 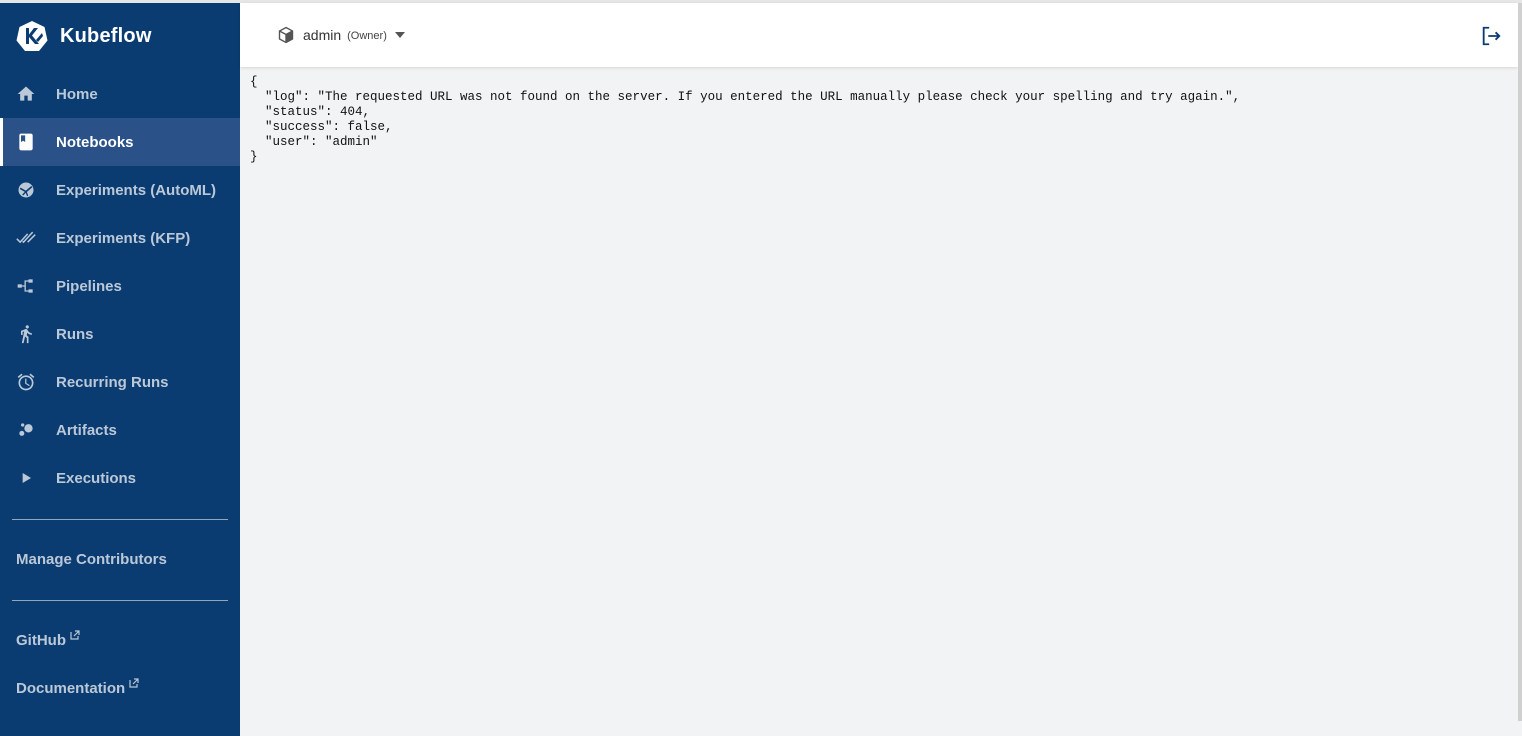 I want to click on sidebar-item-recurring-runs: Recurring Runs, so click(x=120, y=382).